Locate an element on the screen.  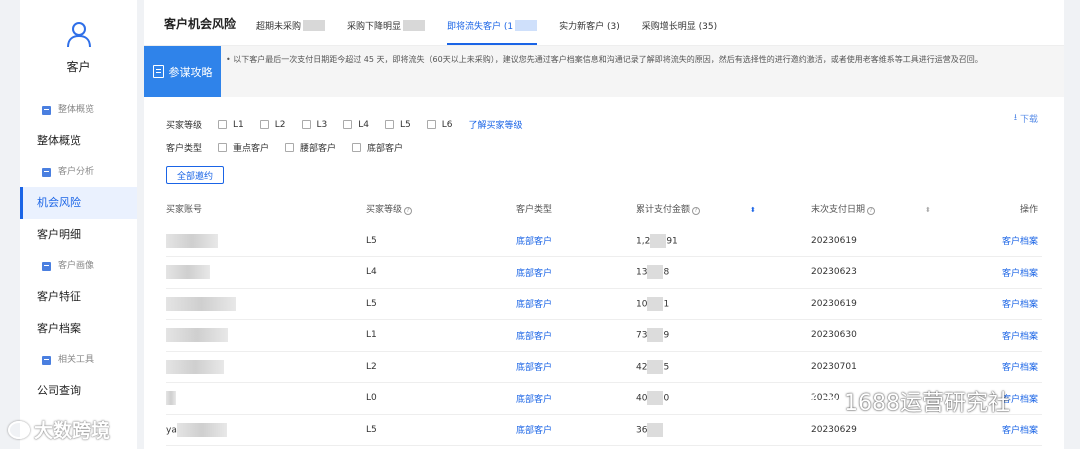
sidebar-item-customer-profile: 客户档案 is located at coordinates (78, 329).